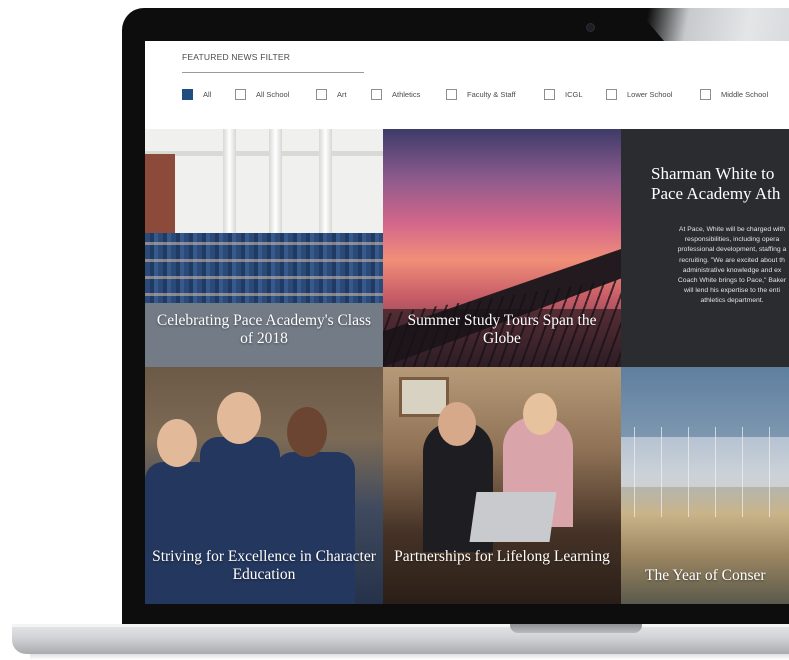 The height and width of the screenshot is (660, 789). I want to click on filter-label: Lower School, so click(650, 94).